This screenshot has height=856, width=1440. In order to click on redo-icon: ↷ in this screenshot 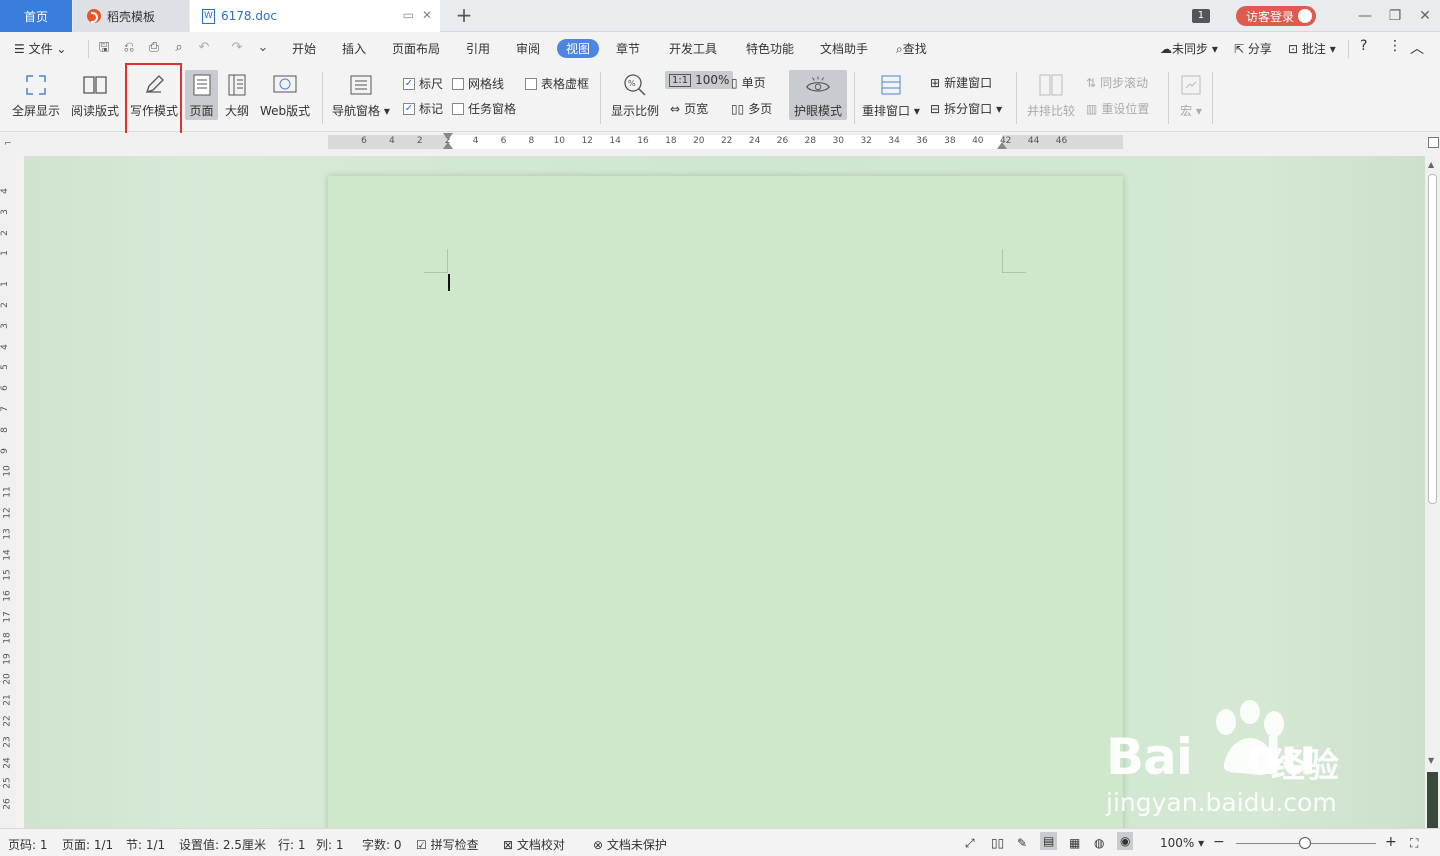, I will do `click(237, 48)`.